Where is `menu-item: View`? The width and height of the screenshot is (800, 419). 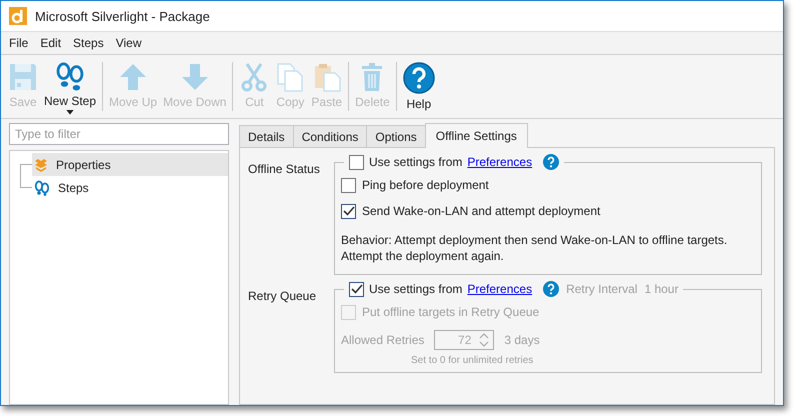
menu-item: View is located at coordinates (129, 43).